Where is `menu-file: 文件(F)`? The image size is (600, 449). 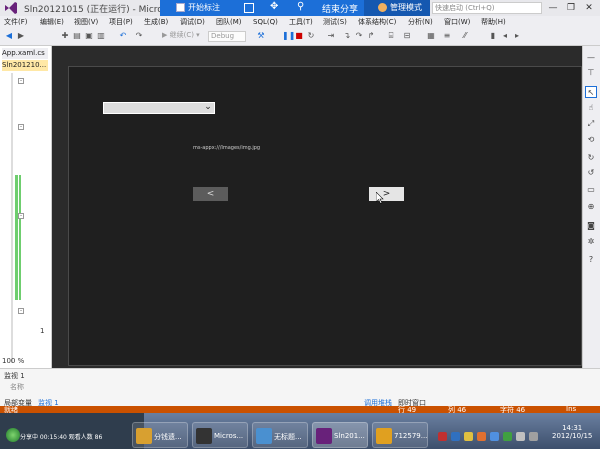 menu-file: 文件(F) is located at coordinates (16, 22).